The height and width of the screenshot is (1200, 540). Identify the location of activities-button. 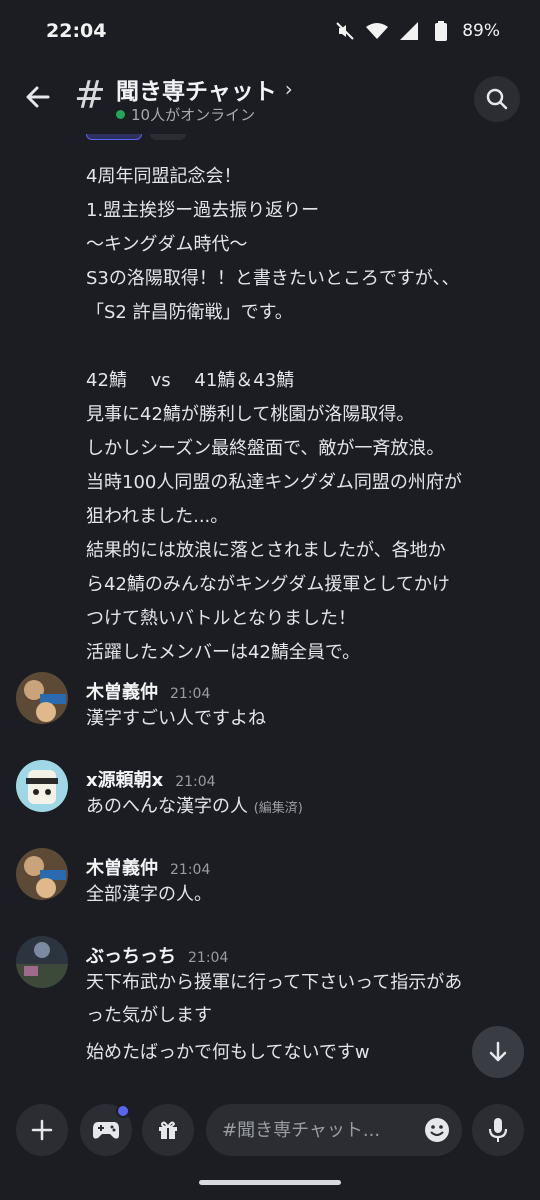
(106, 1130).